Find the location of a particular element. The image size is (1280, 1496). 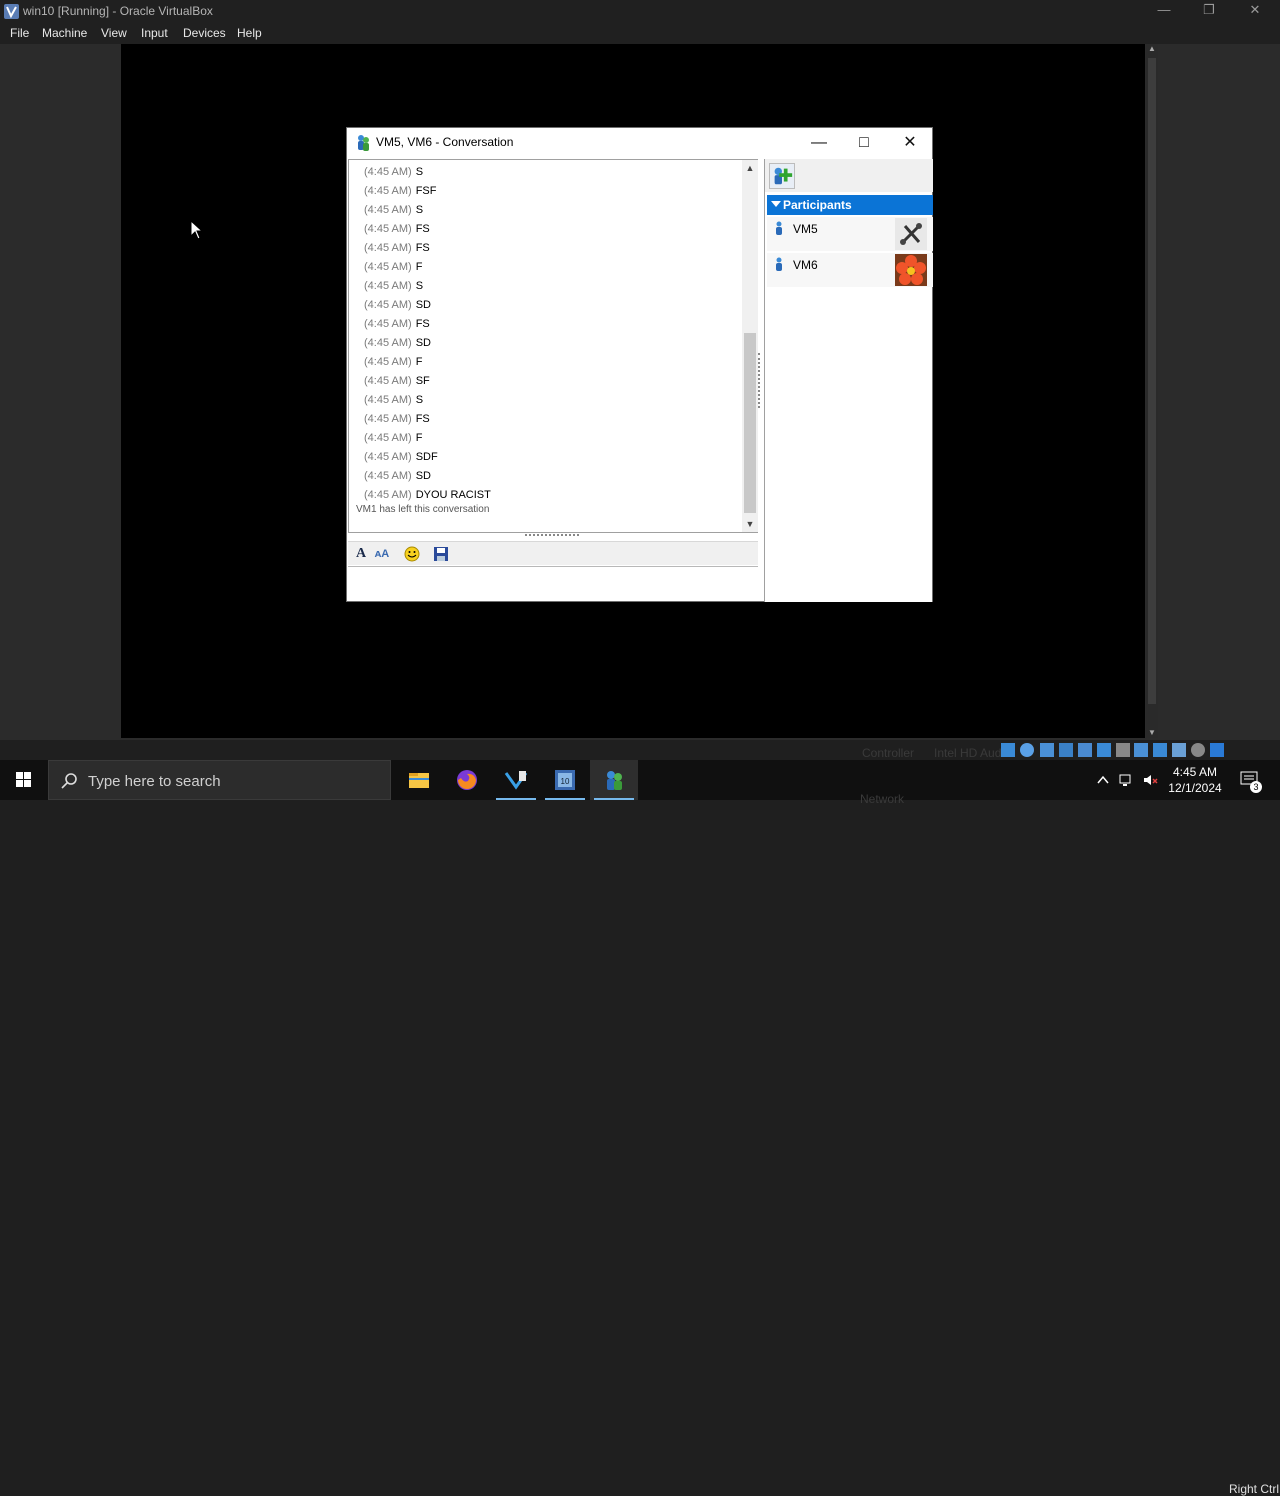

splitter-grip-vertical is located at coordinates (760, 380).